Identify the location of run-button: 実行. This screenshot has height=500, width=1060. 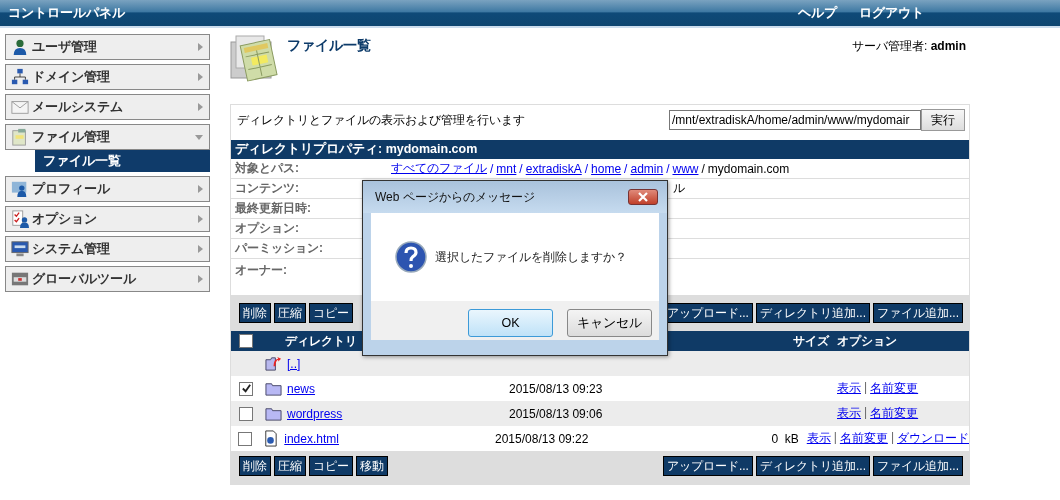
(943, 120).